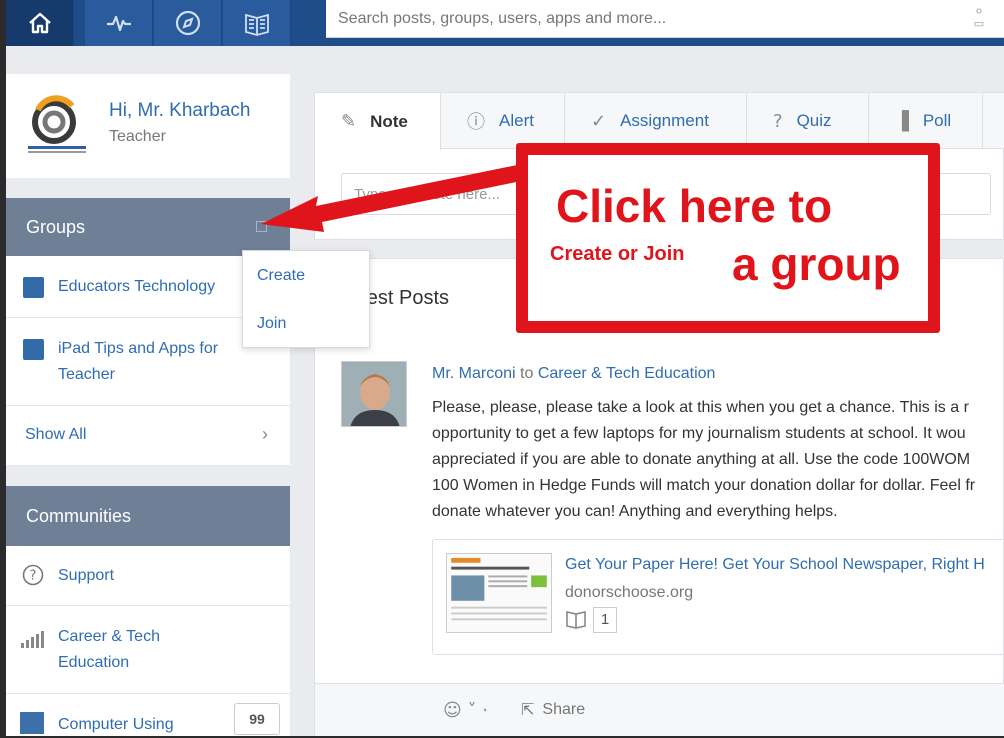 The image size is (1004, 738). Describe the element at coordinates (148, 715) in the screenshot. I see `community-item-computer-using: Computer Using 99` at that location.